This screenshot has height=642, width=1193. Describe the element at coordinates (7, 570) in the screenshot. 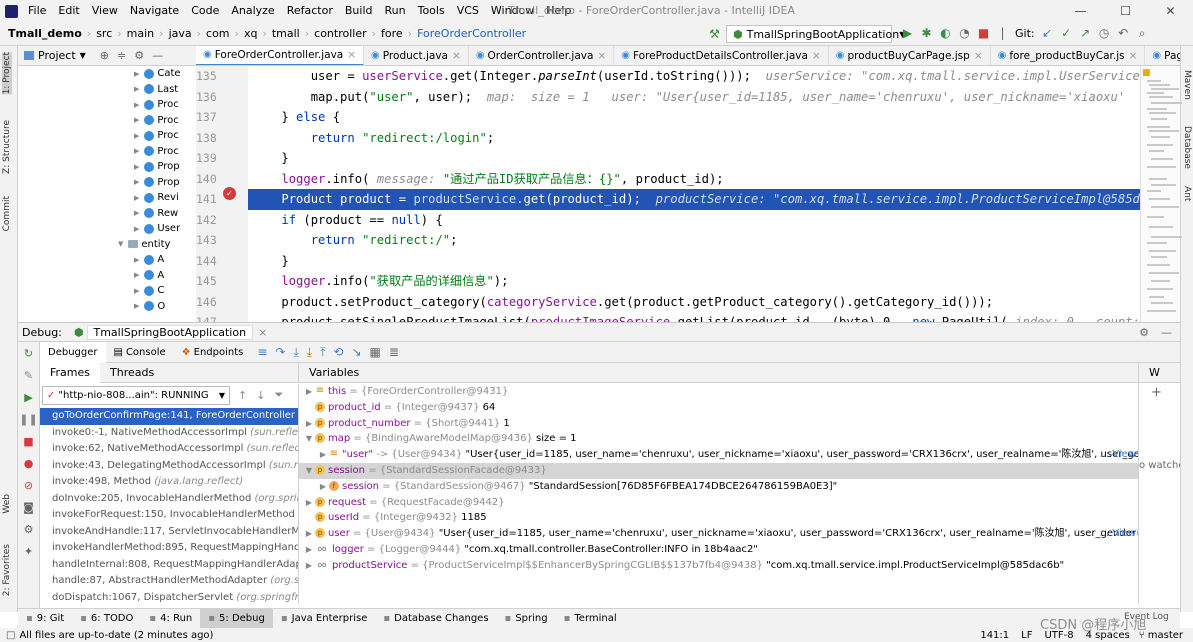

I see `tool-tab-favorites: 2: Favorites` at that location.